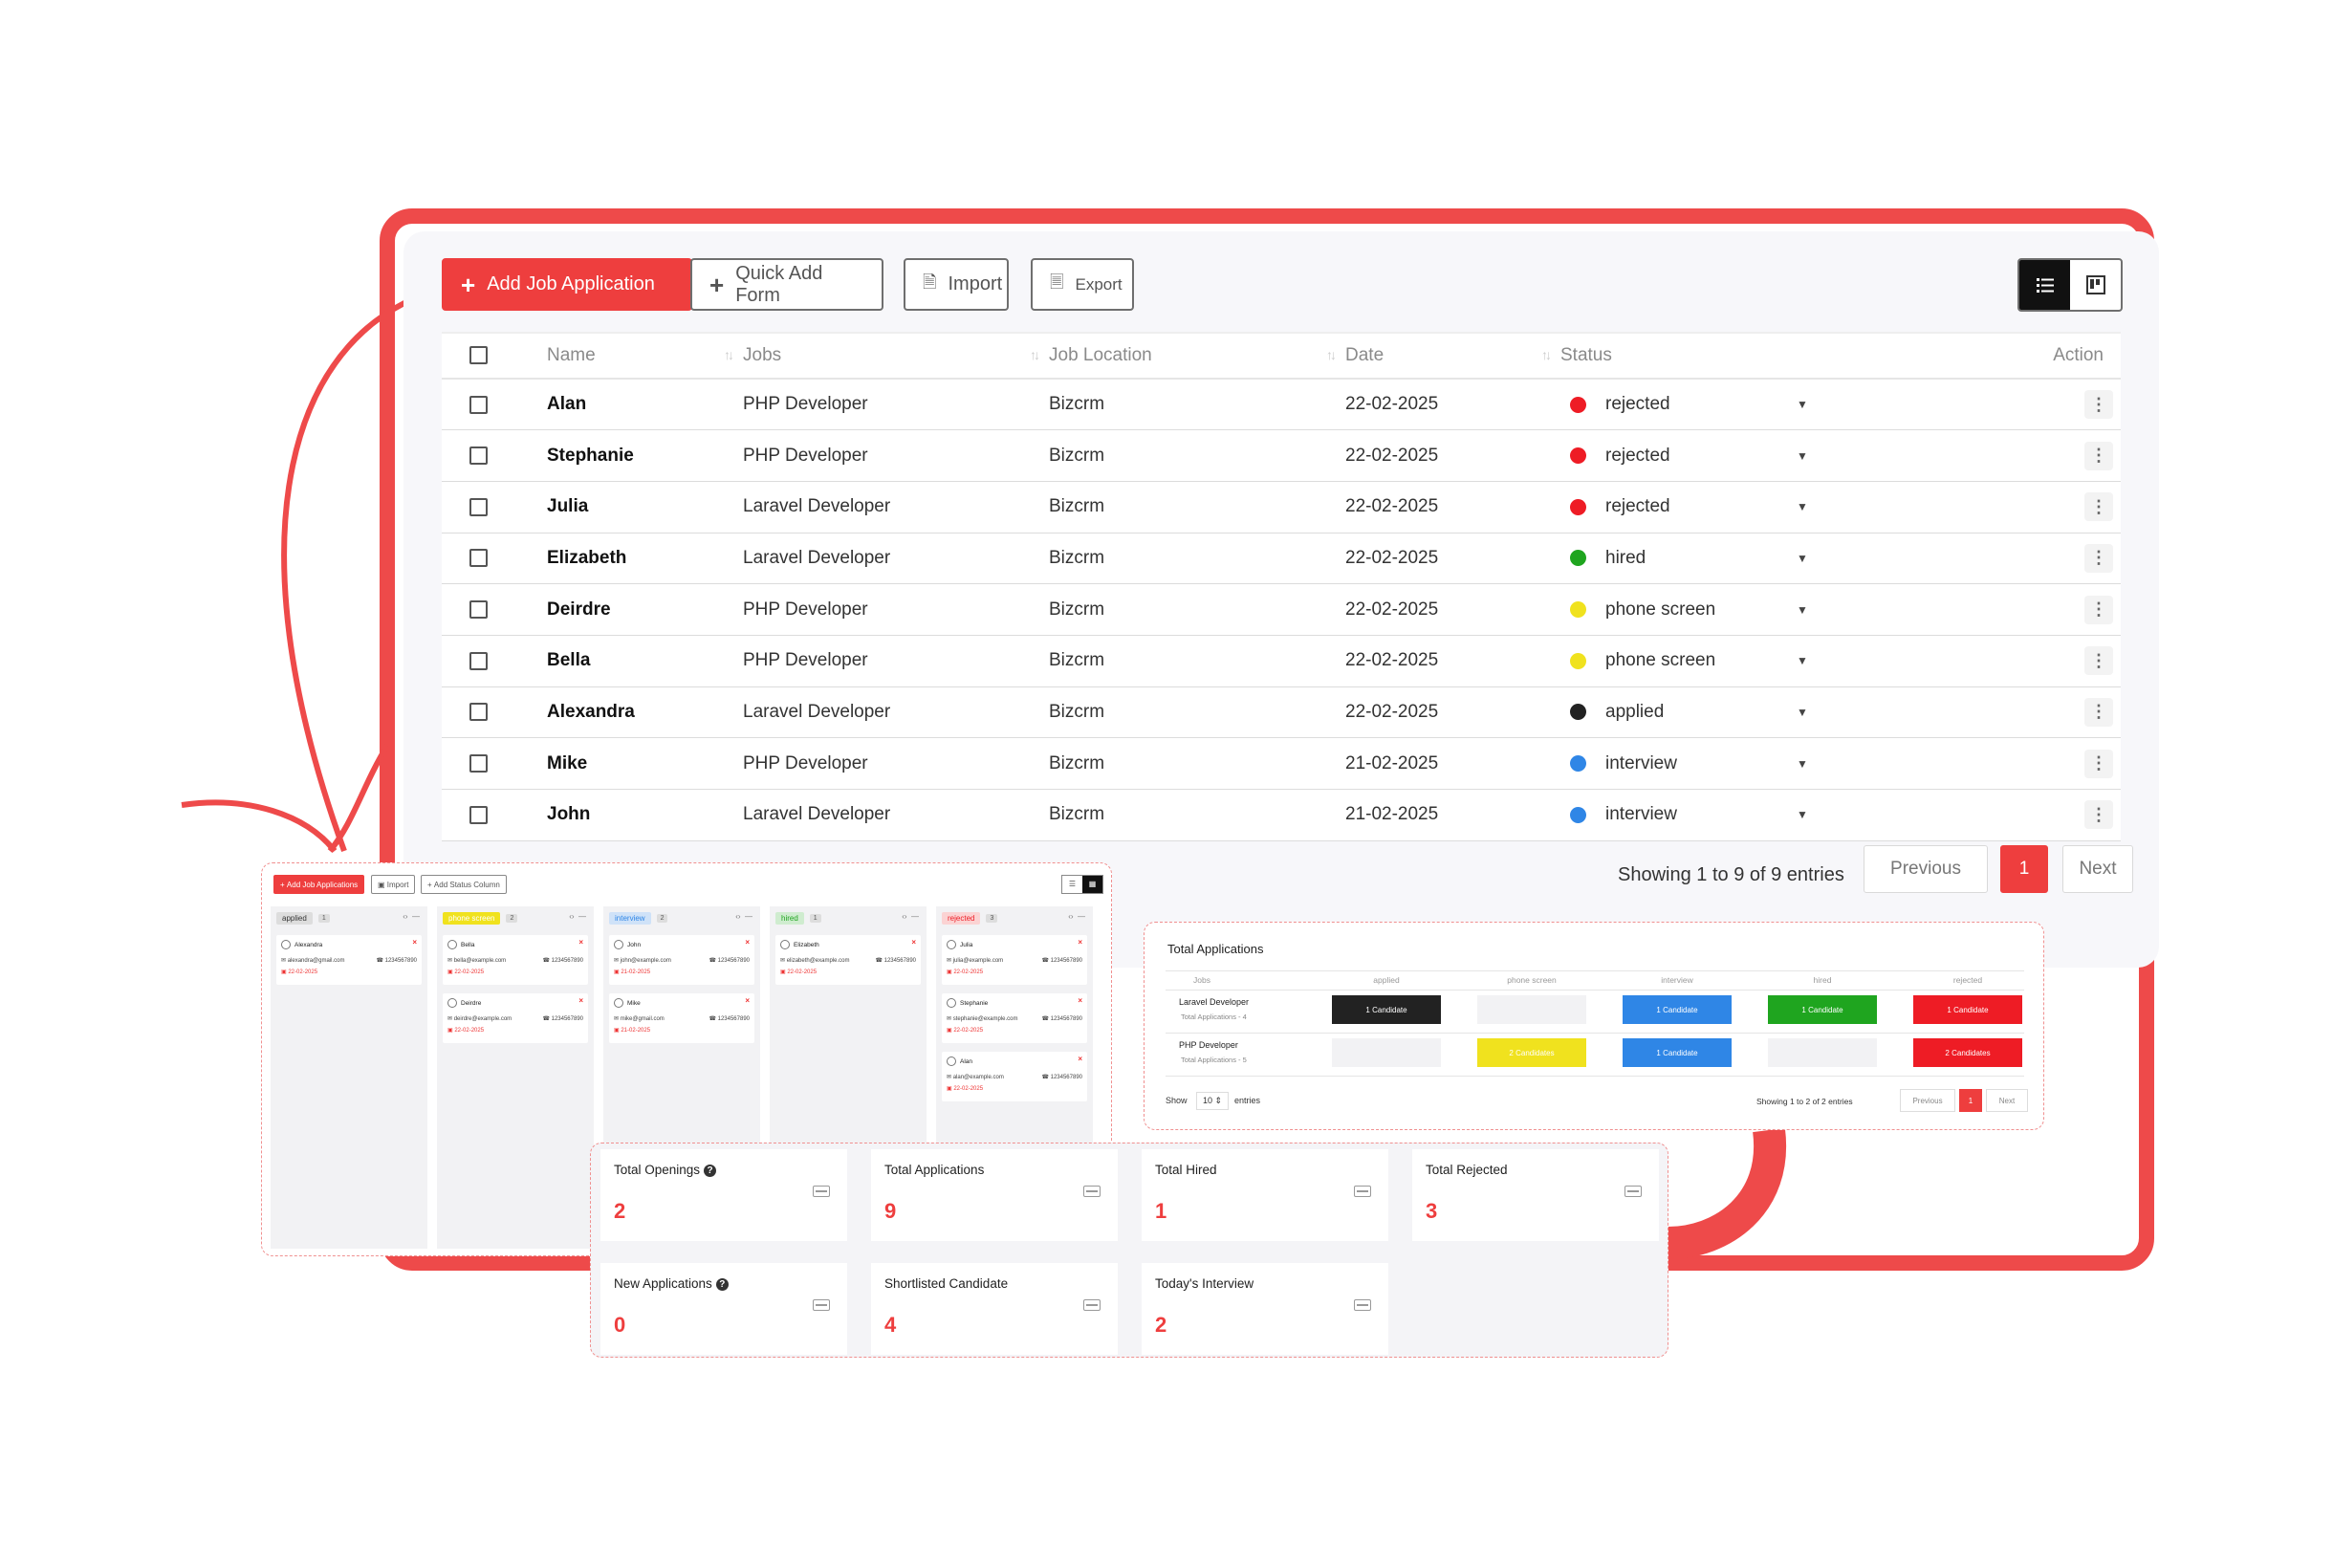 This screenshot has height=1568, width=2333. Describe the element at coordinates (2024, 869) in the screenshot. I see `page-1-button: 1` at that location.